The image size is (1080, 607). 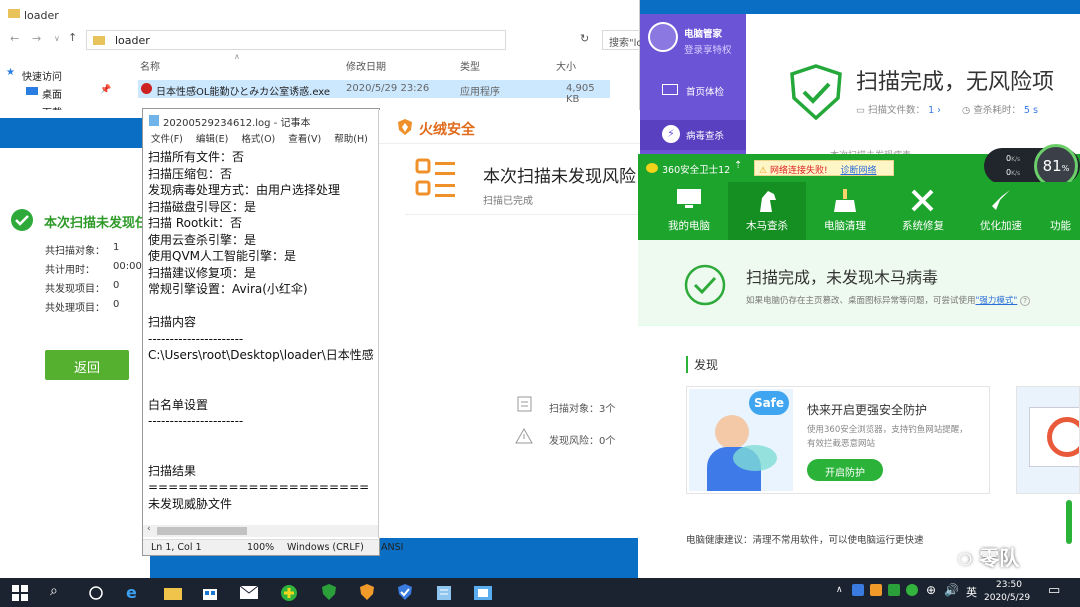 I want to click on 360-taskbar-icon, so click(x=290, y=593).